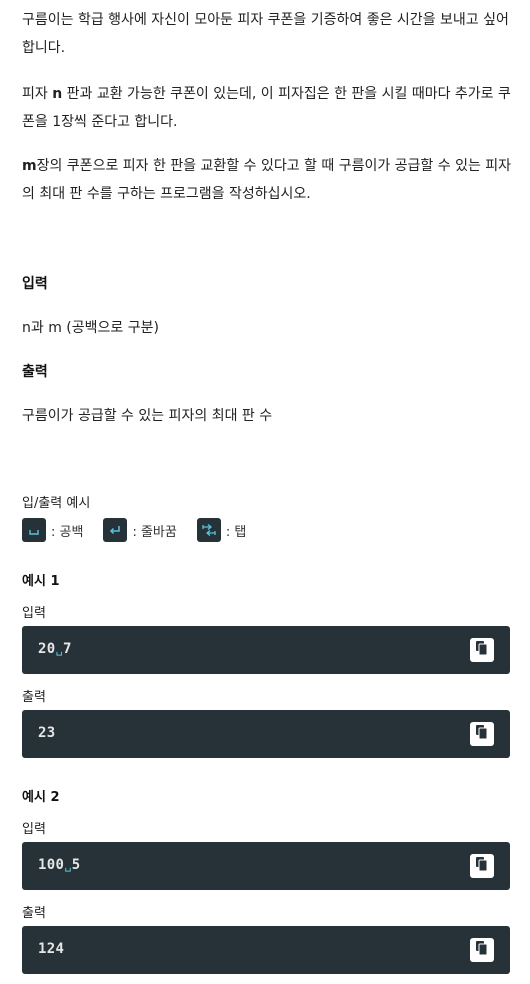  I want to click on variable-m: m, so click(29, 166).